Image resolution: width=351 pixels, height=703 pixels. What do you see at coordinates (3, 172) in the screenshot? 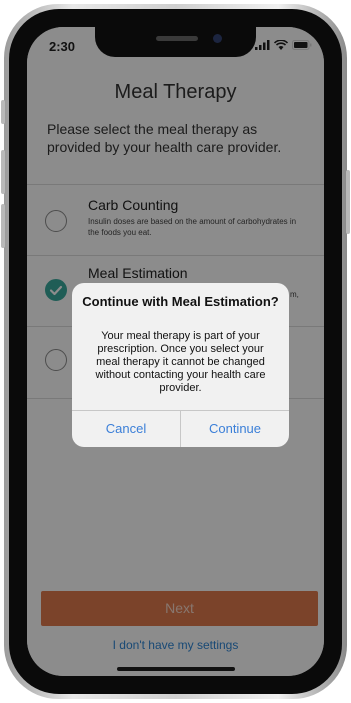
I see `volume-up-button` at bounding box center [3, 172].